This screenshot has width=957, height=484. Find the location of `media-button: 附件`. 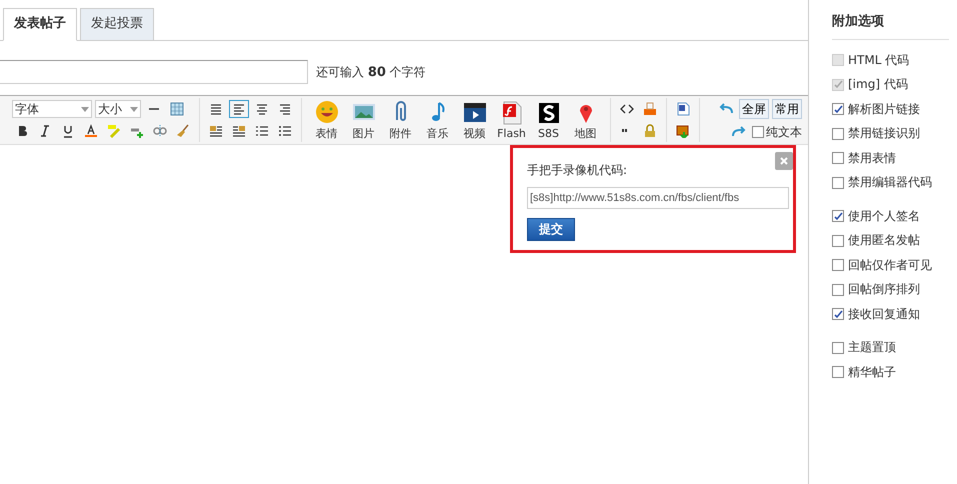

media-button: 附件 is located at coordinates (400, 120).